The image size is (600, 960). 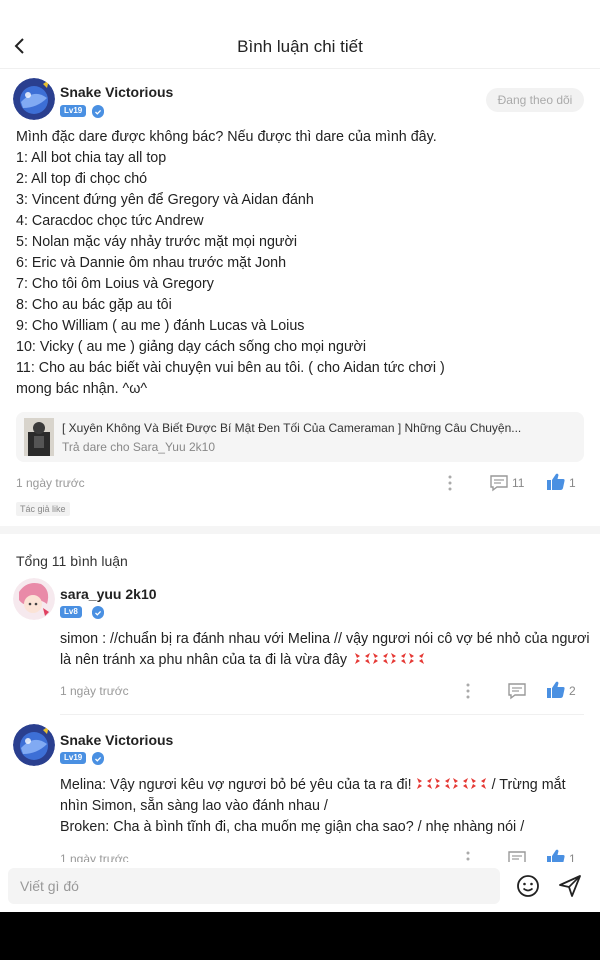 What do you see at coordinates (300, 530) in the screenshot?
I see `section-divider` at bounding box center [300, 530].